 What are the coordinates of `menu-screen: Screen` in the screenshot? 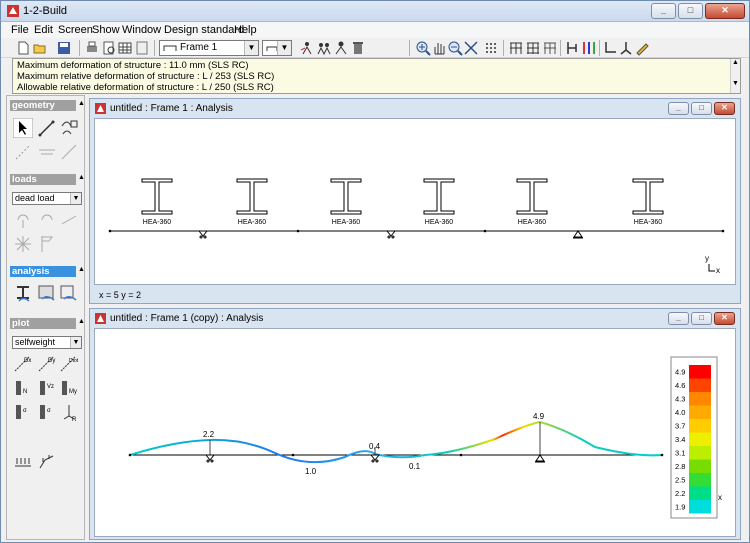 It's located at (75, 30).